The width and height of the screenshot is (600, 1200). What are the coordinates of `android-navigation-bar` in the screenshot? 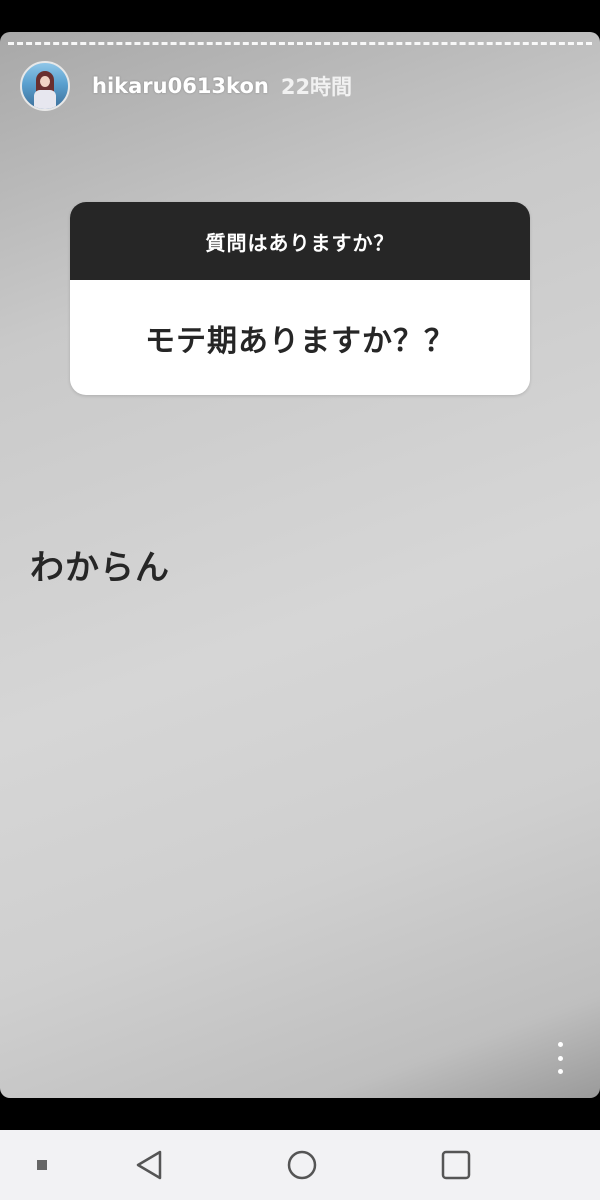 It's located at (300, 1165).